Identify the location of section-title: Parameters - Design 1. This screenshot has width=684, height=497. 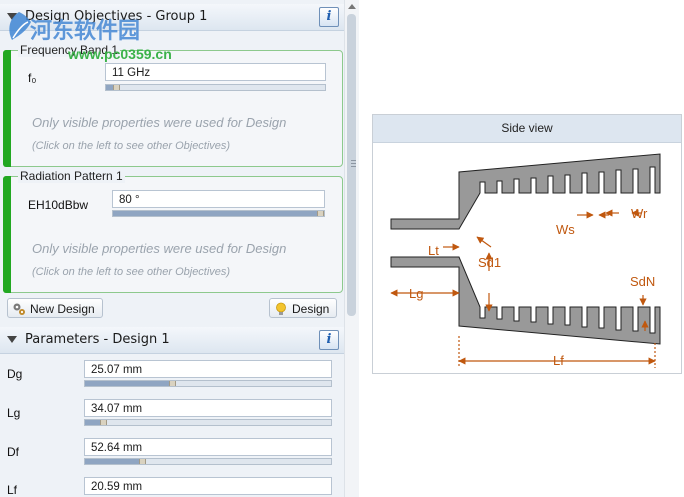
(97, 339).